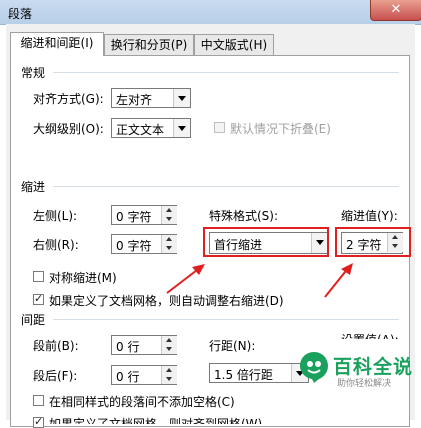  Describe the element at coordinates (134, 217) in the screenshot. I see `left-indent-value: 0 字符` at that location.